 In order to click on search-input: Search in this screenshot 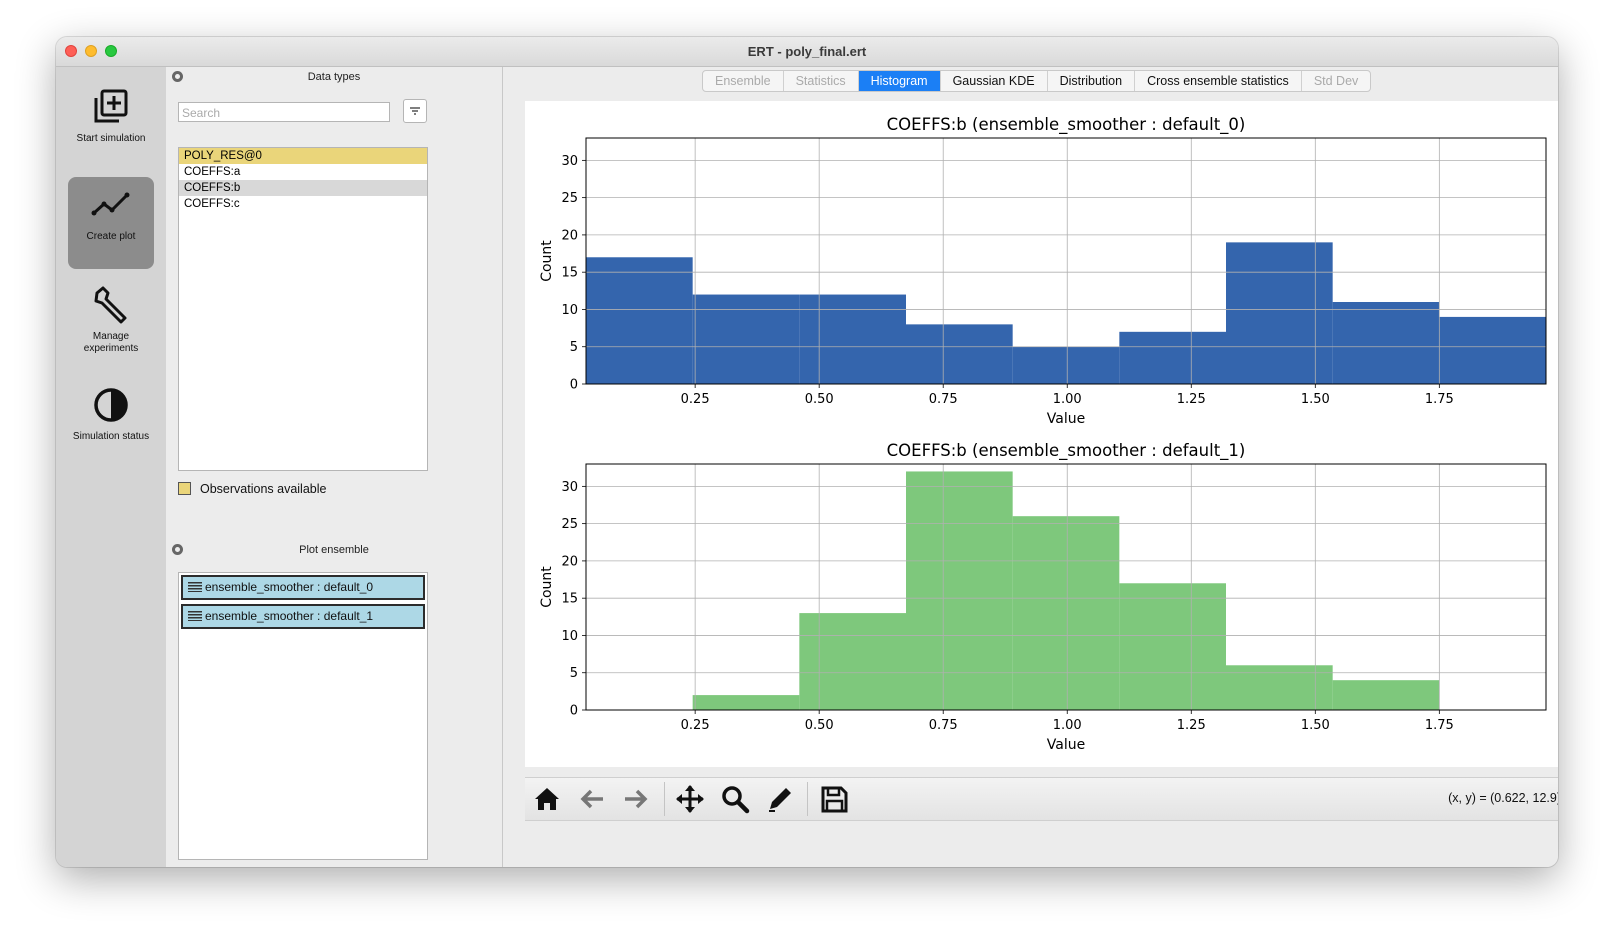, I will do `click(284, 112)`.